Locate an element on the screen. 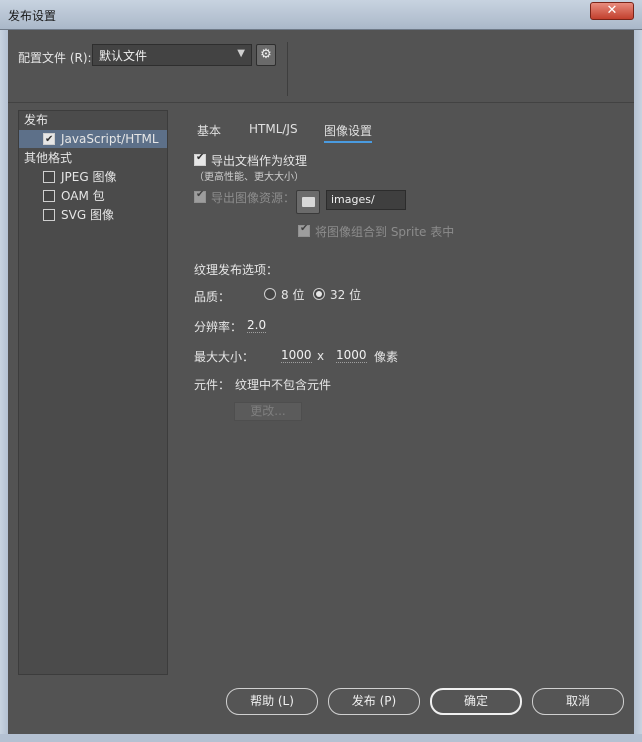 The width and height of the screenshot is (642, 742). quality-8-radio is located at coordinates (270, 294).